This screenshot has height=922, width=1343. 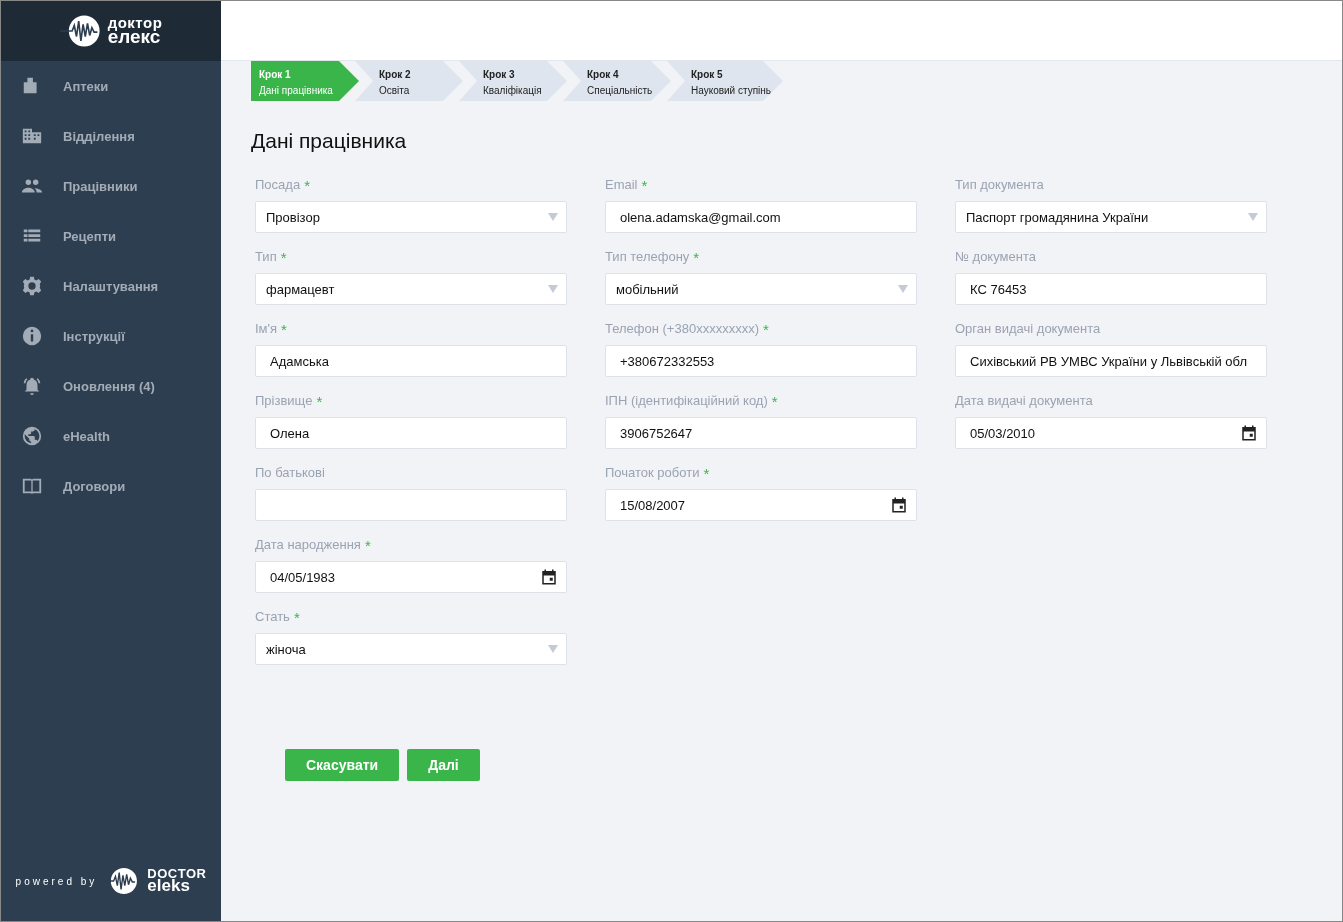 What do you see at coordinates (111, 386) in the screenshot?
I see `nav-item: Оновлення (4)` at bounding box center [111, 386].